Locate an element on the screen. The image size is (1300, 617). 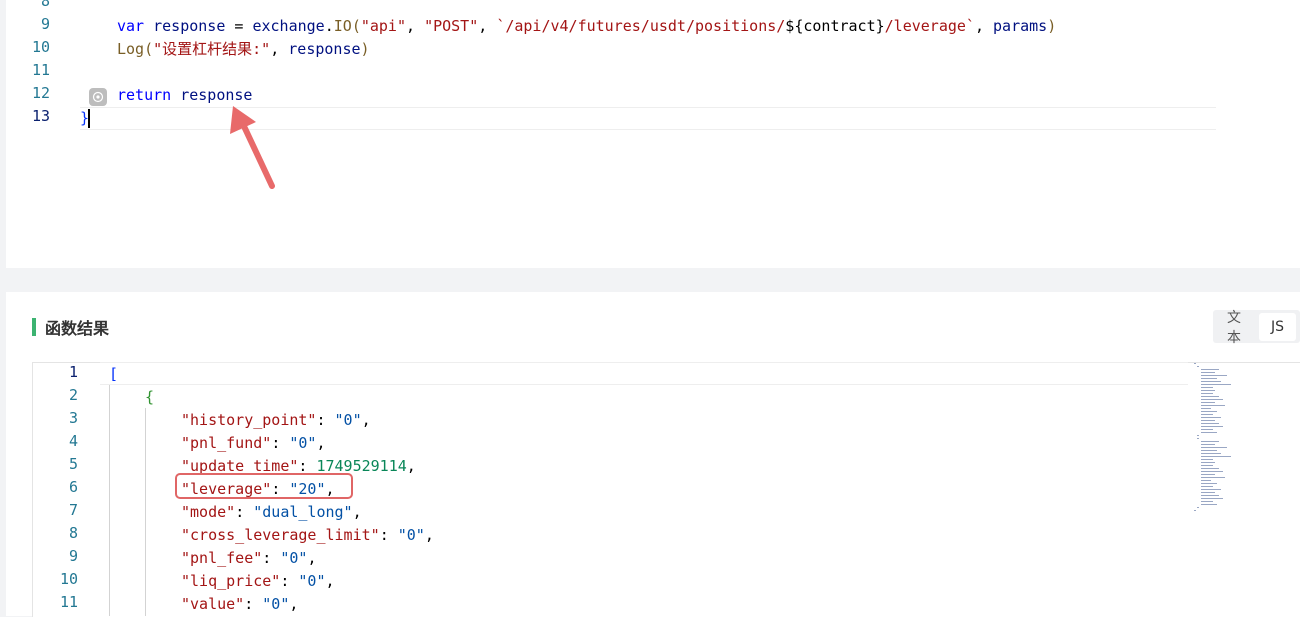
tab-json: JS is located at coordinates (1277, 326).